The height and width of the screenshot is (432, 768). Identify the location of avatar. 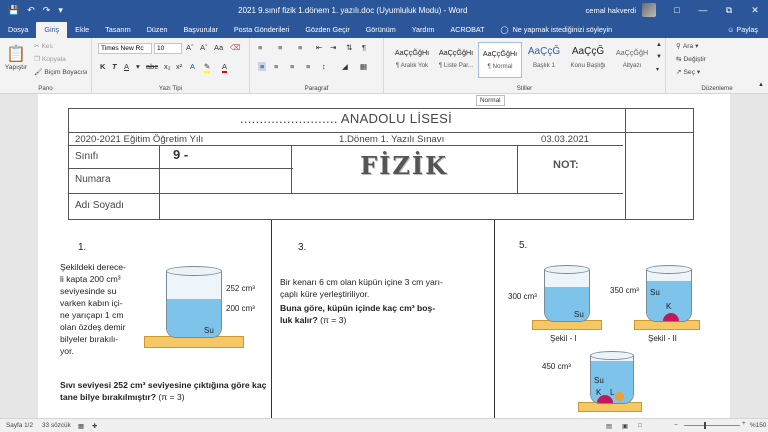
(649, 10).